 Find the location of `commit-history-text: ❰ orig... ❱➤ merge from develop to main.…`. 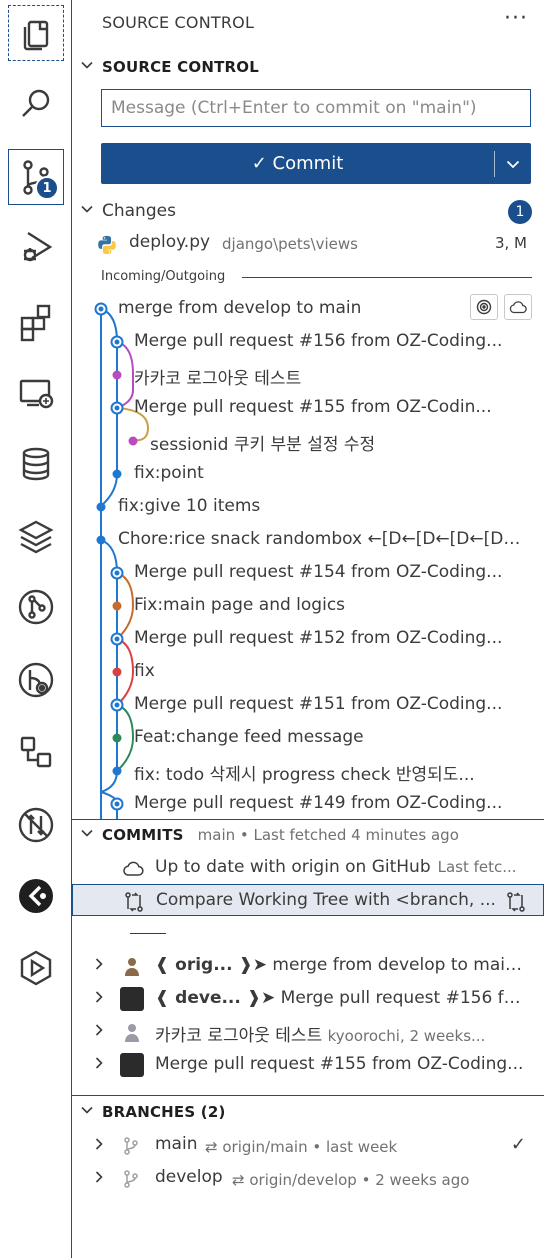

commit-history-text: ❰ orig... ❱➤ merge from develop to main.… is located at coordinates (341, 965).